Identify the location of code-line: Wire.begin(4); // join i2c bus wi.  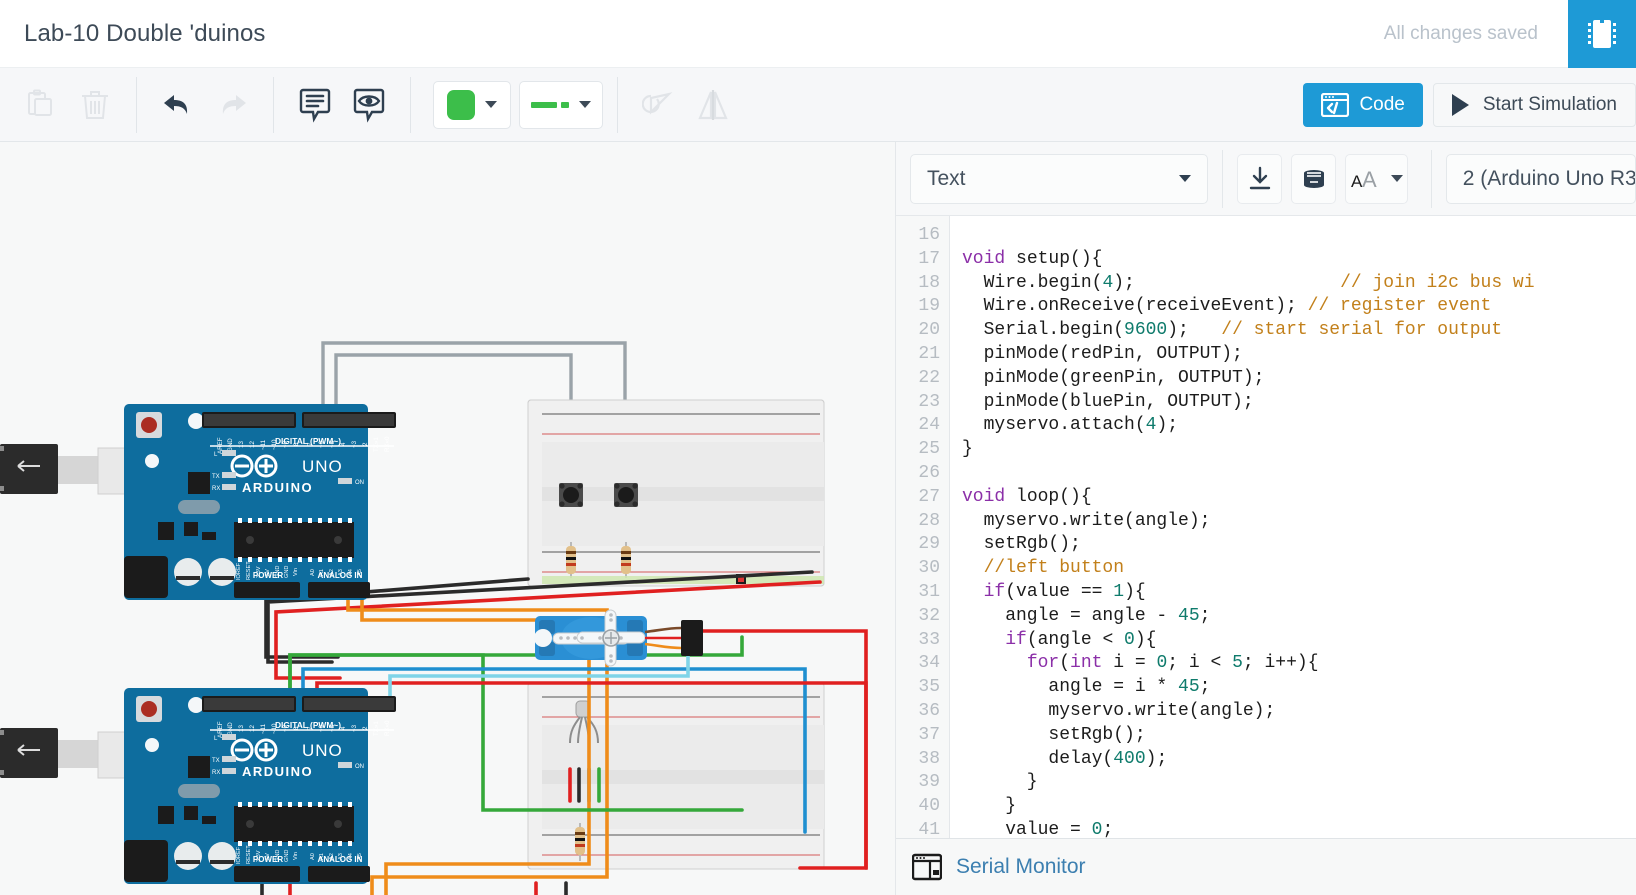
(1299, 284).